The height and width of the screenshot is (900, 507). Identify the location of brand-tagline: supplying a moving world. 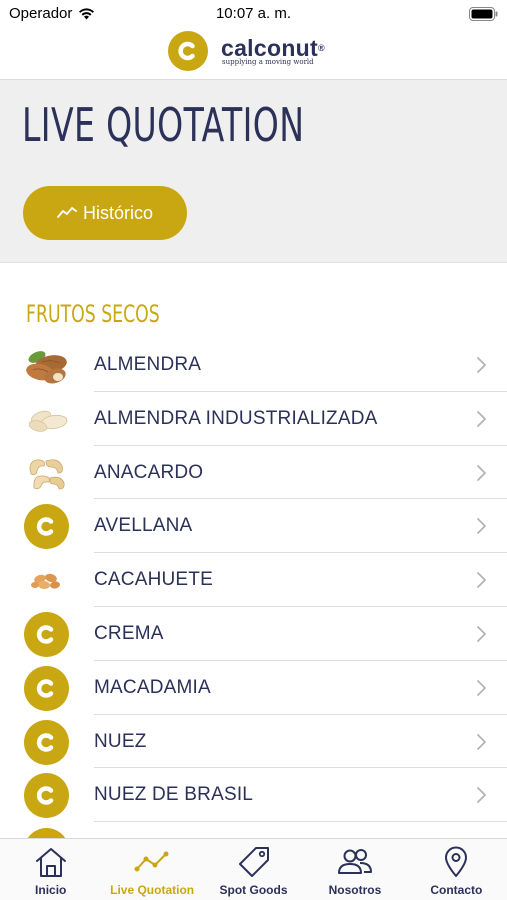
(268, 62).